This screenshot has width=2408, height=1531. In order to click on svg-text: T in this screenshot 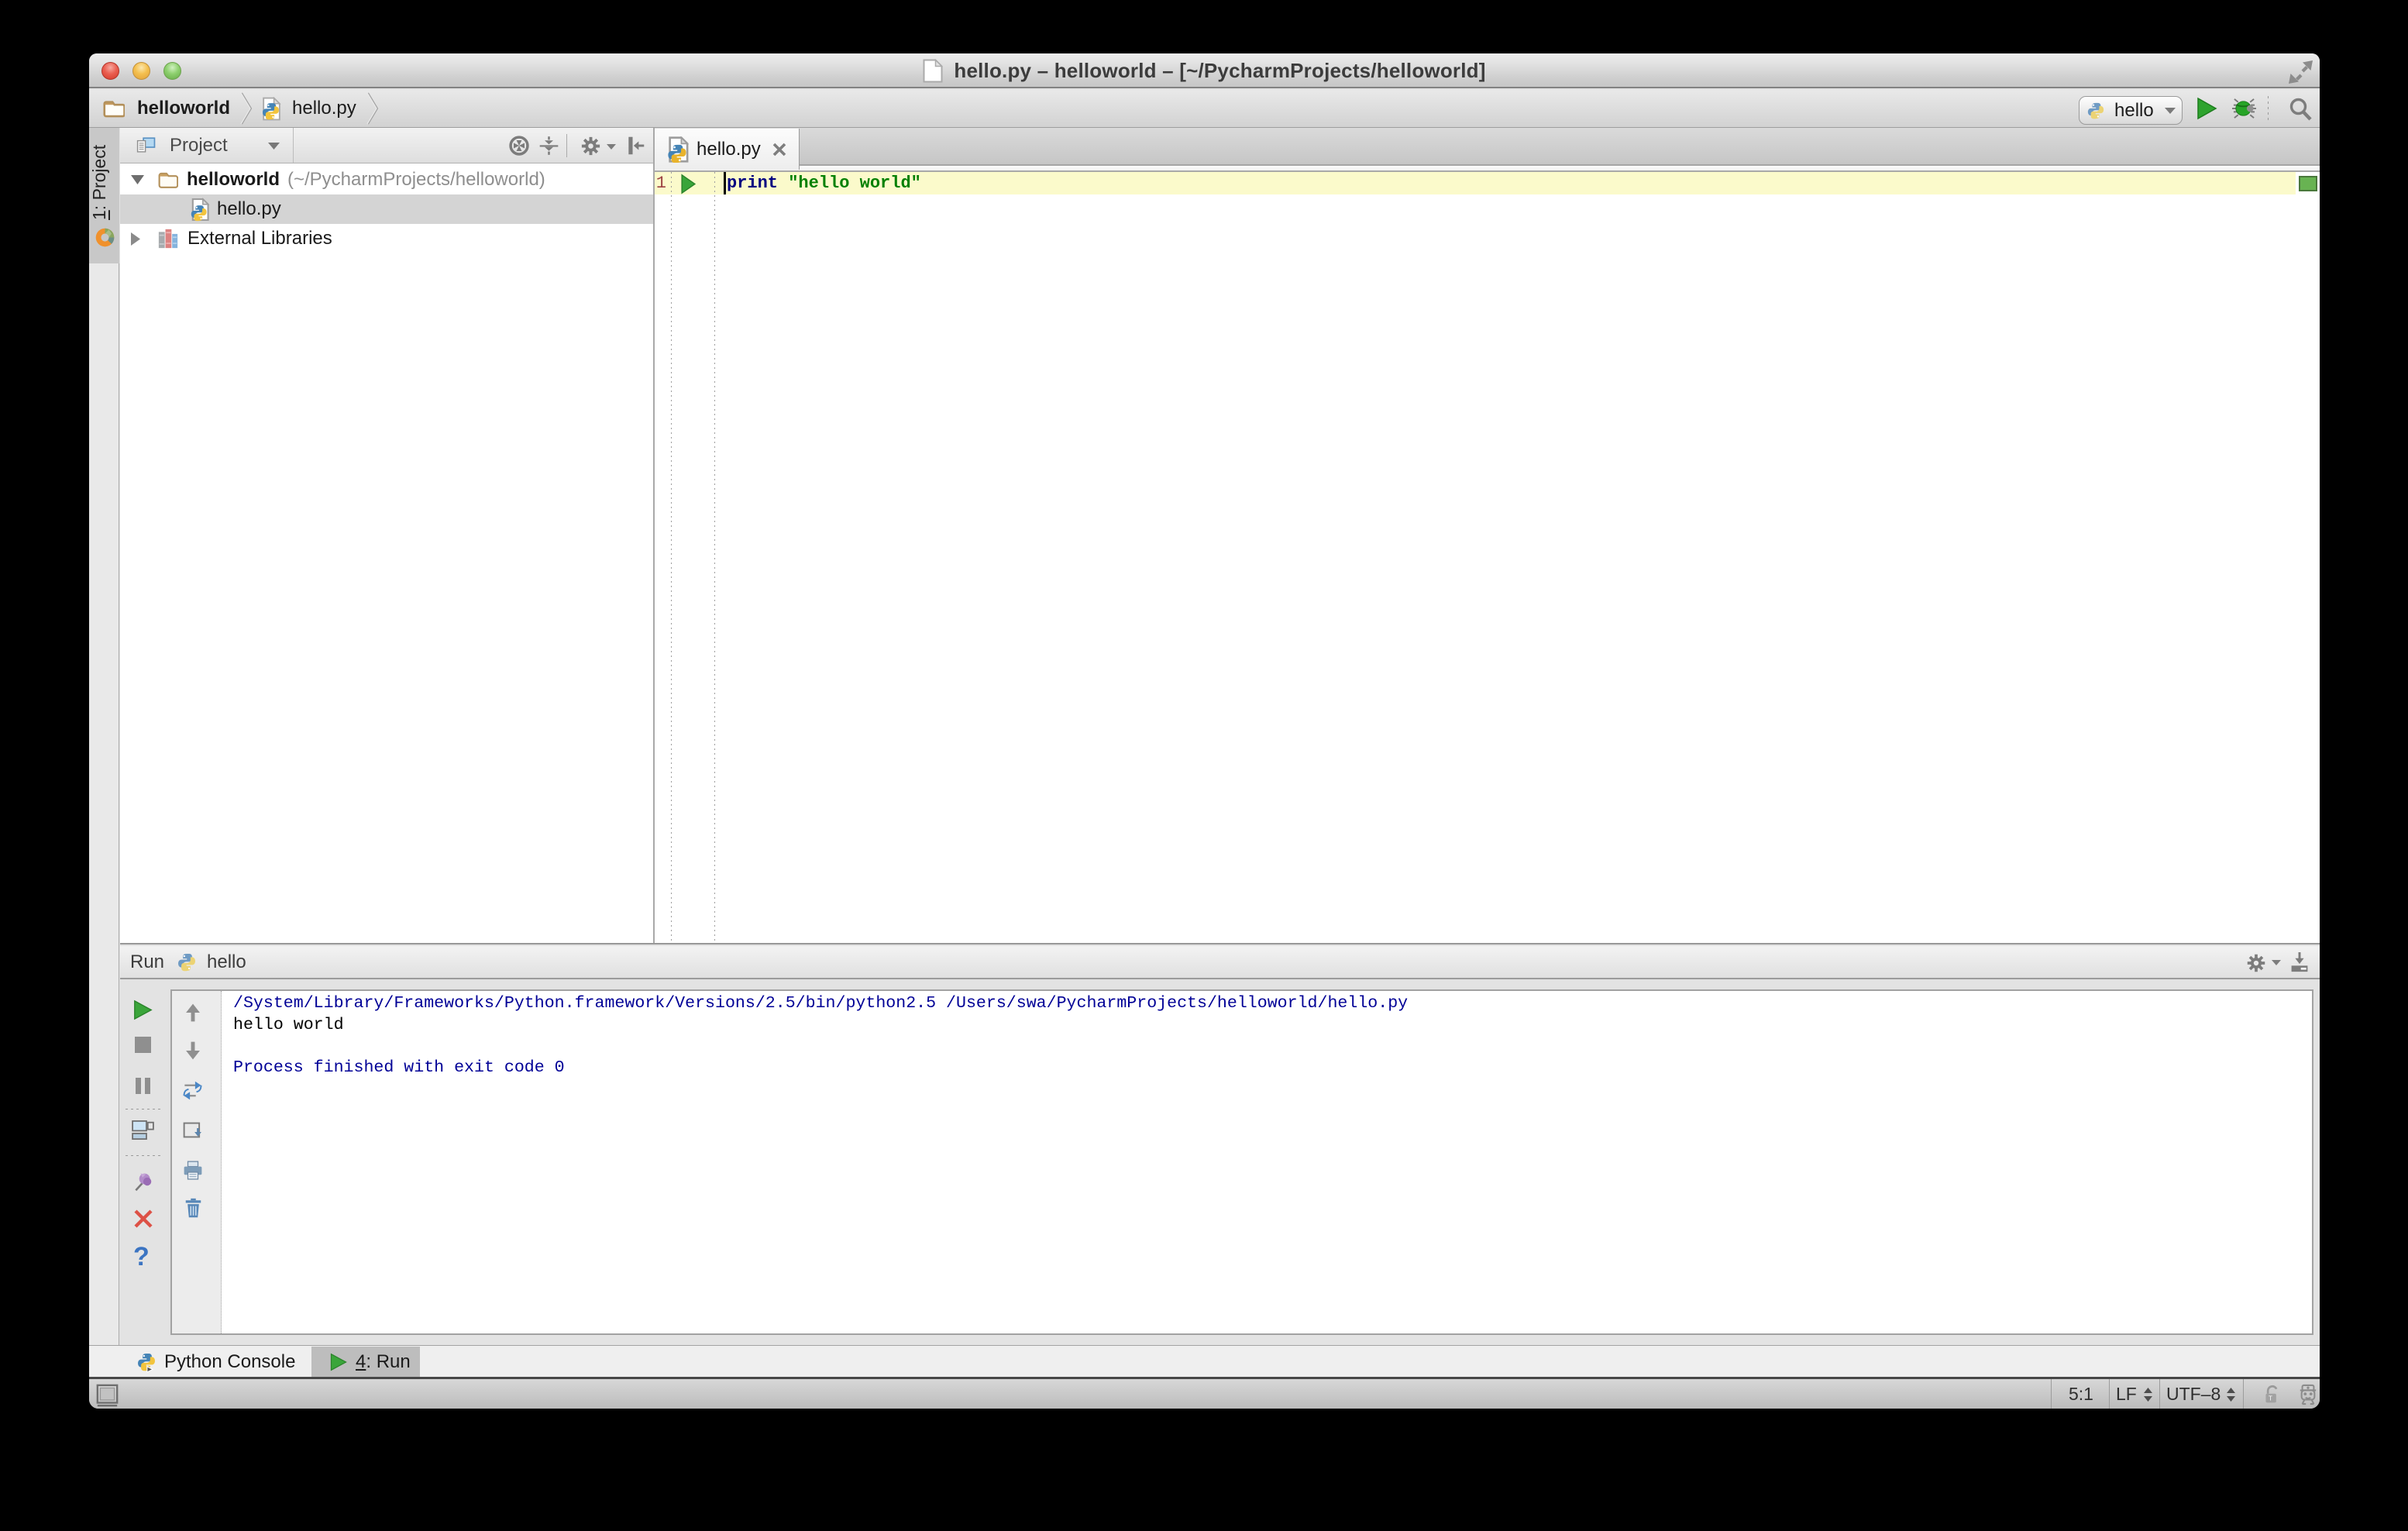, I will do `click(2270, 1399)`.